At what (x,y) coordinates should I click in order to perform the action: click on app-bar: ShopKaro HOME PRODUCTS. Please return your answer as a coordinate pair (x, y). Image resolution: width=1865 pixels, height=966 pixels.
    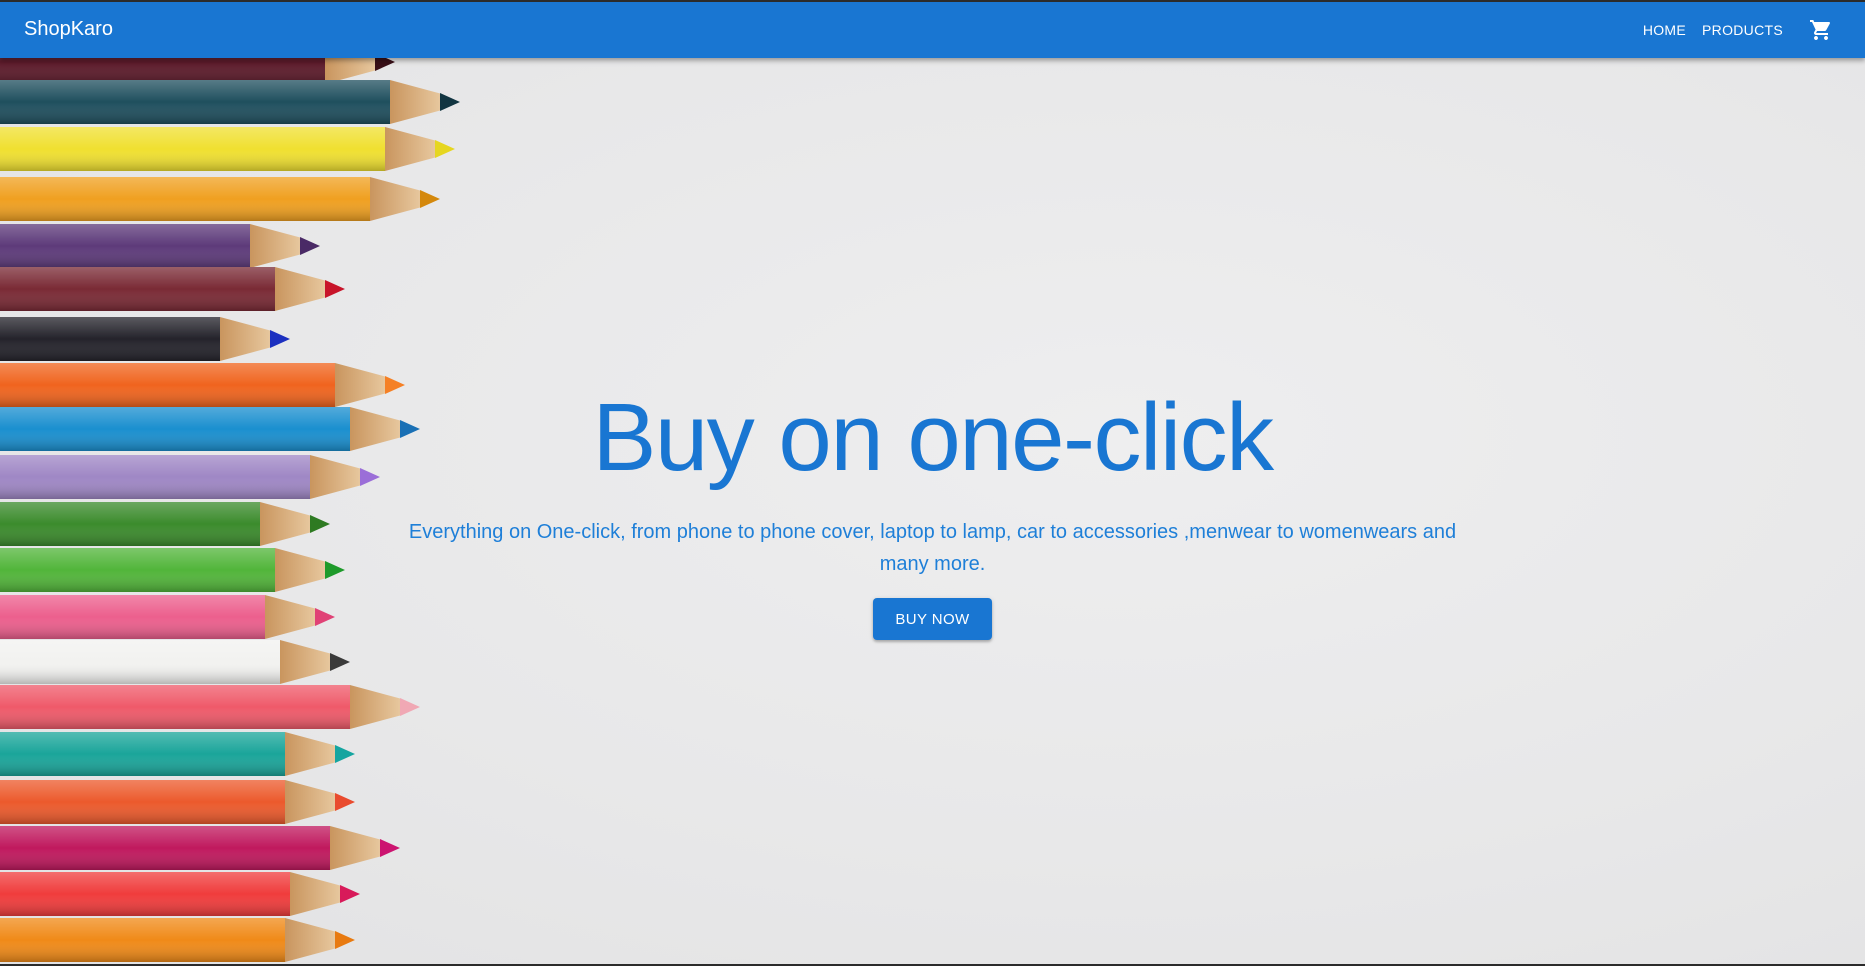
    Looking at the image, I should click on (932, 30).